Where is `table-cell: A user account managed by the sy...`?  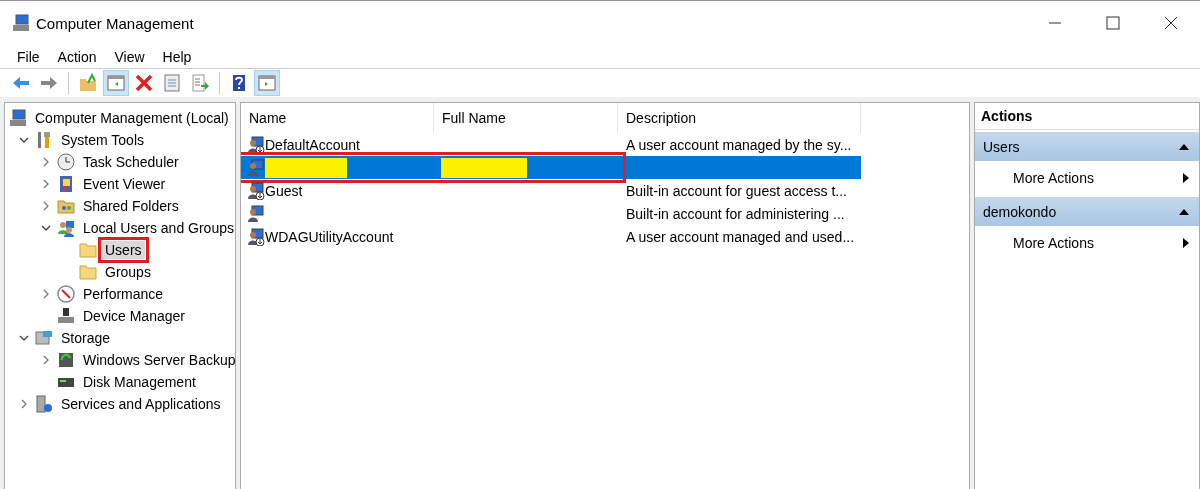 table-cell: A user account managed by the sy... is located at coordinates (739, 144).